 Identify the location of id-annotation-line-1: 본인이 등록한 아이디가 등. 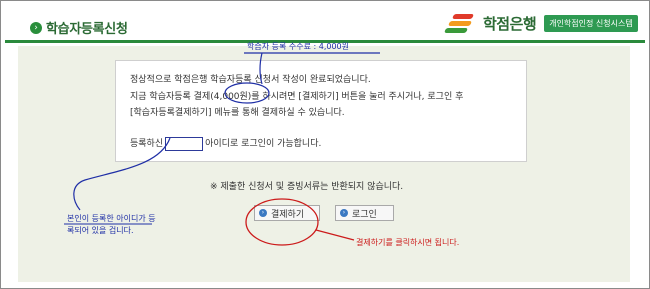
(111, 218).